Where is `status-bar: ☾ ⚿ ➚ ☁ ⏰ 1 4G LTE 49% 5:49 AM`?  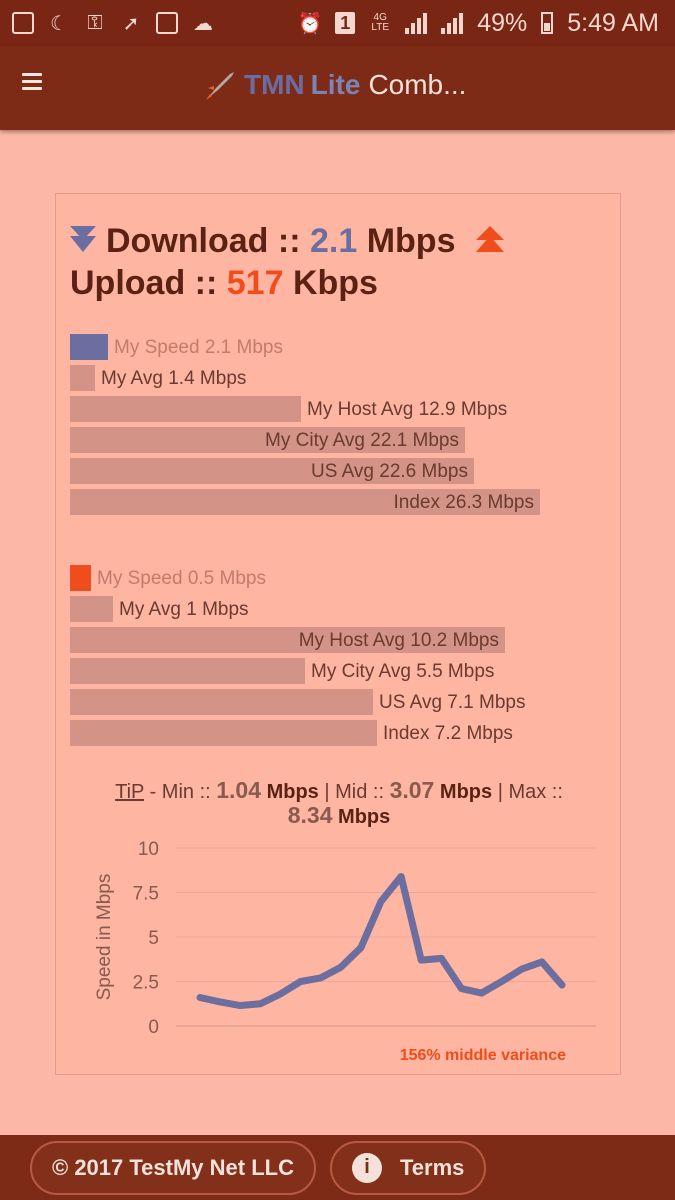 status-bar: ☾ ⚿ ➚ ☁ ⏰ 1 4G LTE 49% 5:49 AM is located at coordinates (337, 23).